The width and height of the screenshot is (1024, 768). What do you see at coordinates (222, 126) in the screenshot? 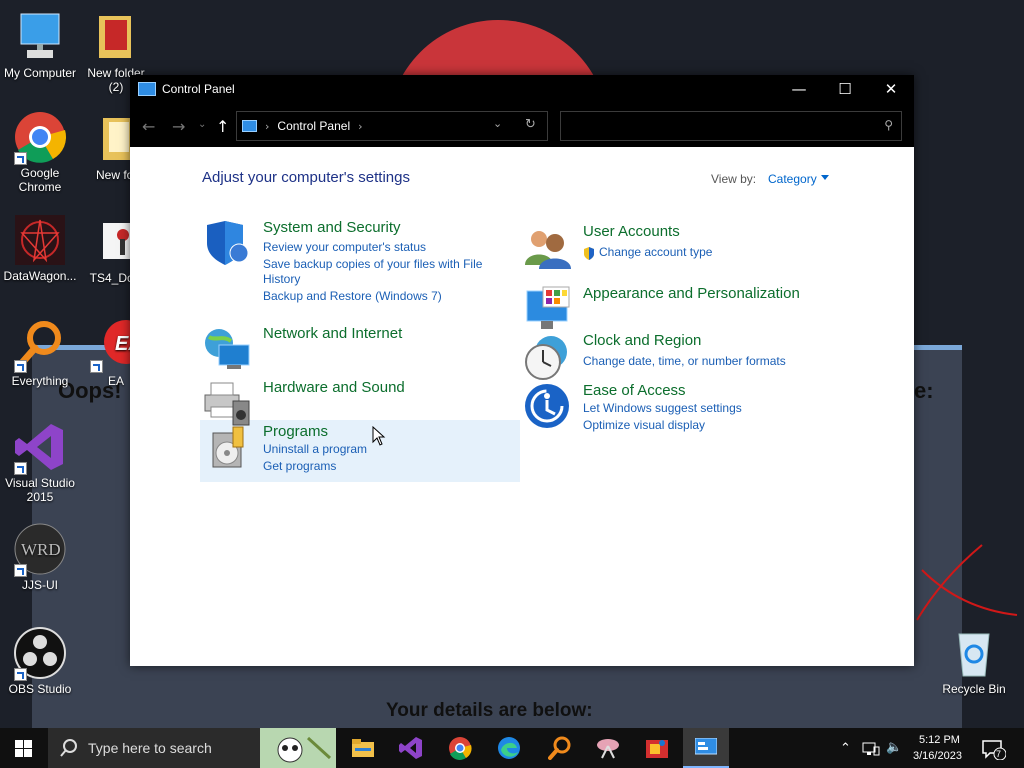
I see `up-arrow-icon: ↑` at bounding box center [222, 126].